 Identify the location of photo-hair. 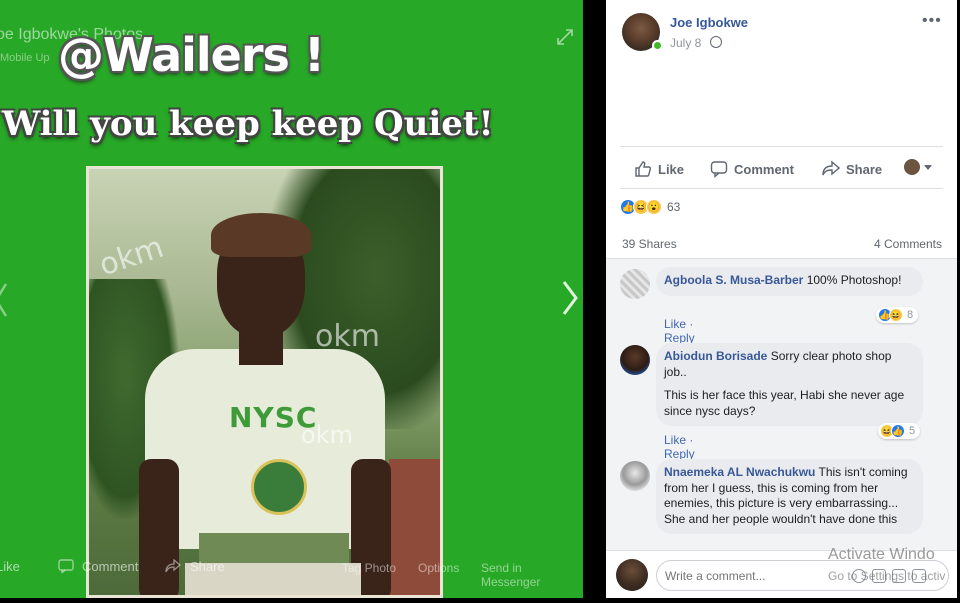
(261, 235).